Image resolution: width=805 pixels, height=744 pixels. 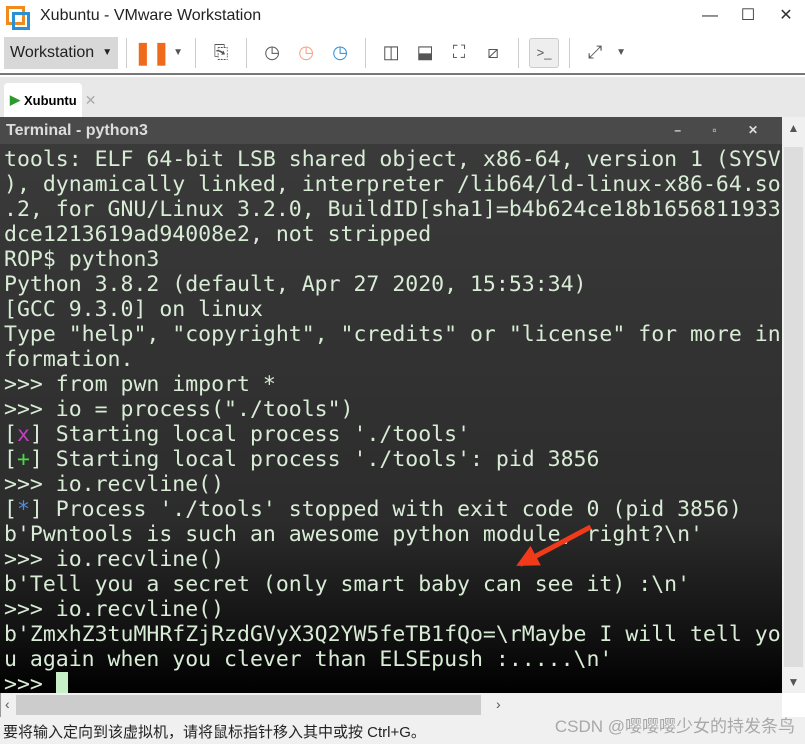 I want to click on terminal-line: >>> io = process("./tools"), so click(x=179, y=409).